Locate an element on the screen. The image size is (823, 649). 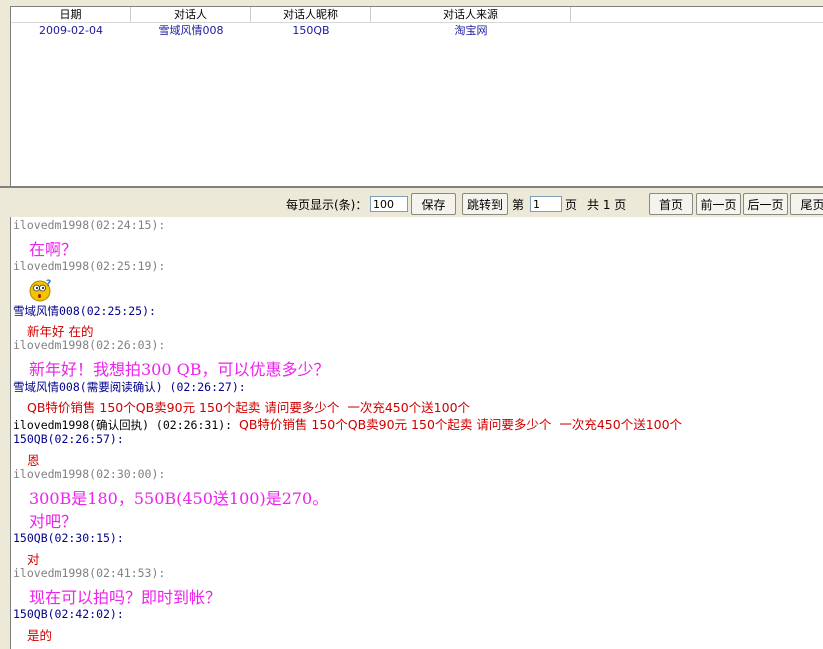
list-header: 日期 对话人 对话人昵称 对话人来源 is located at coordinates (417, 15).